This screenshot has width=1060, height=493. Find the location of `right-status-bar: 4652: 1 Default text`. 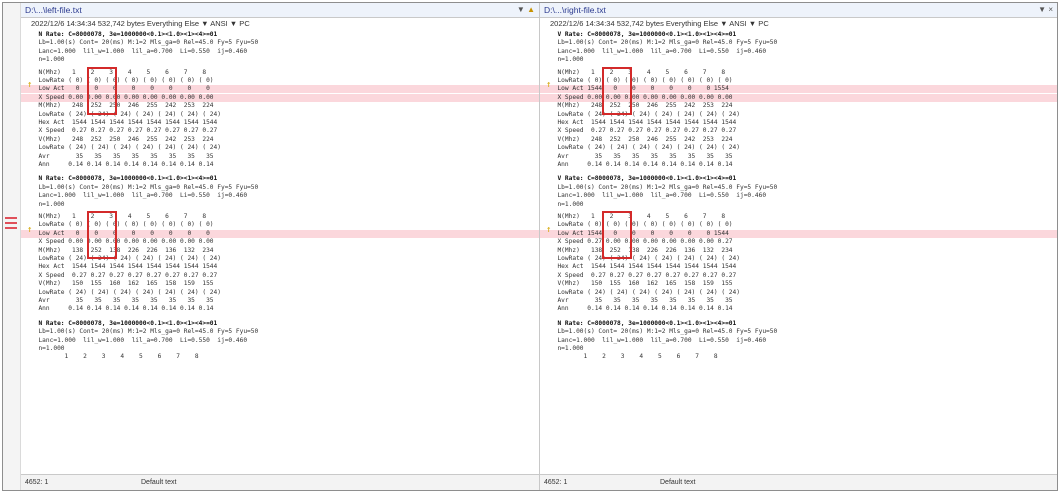

right-status-bar: 4652: 1 Default text is located at coordinates (798, 482).